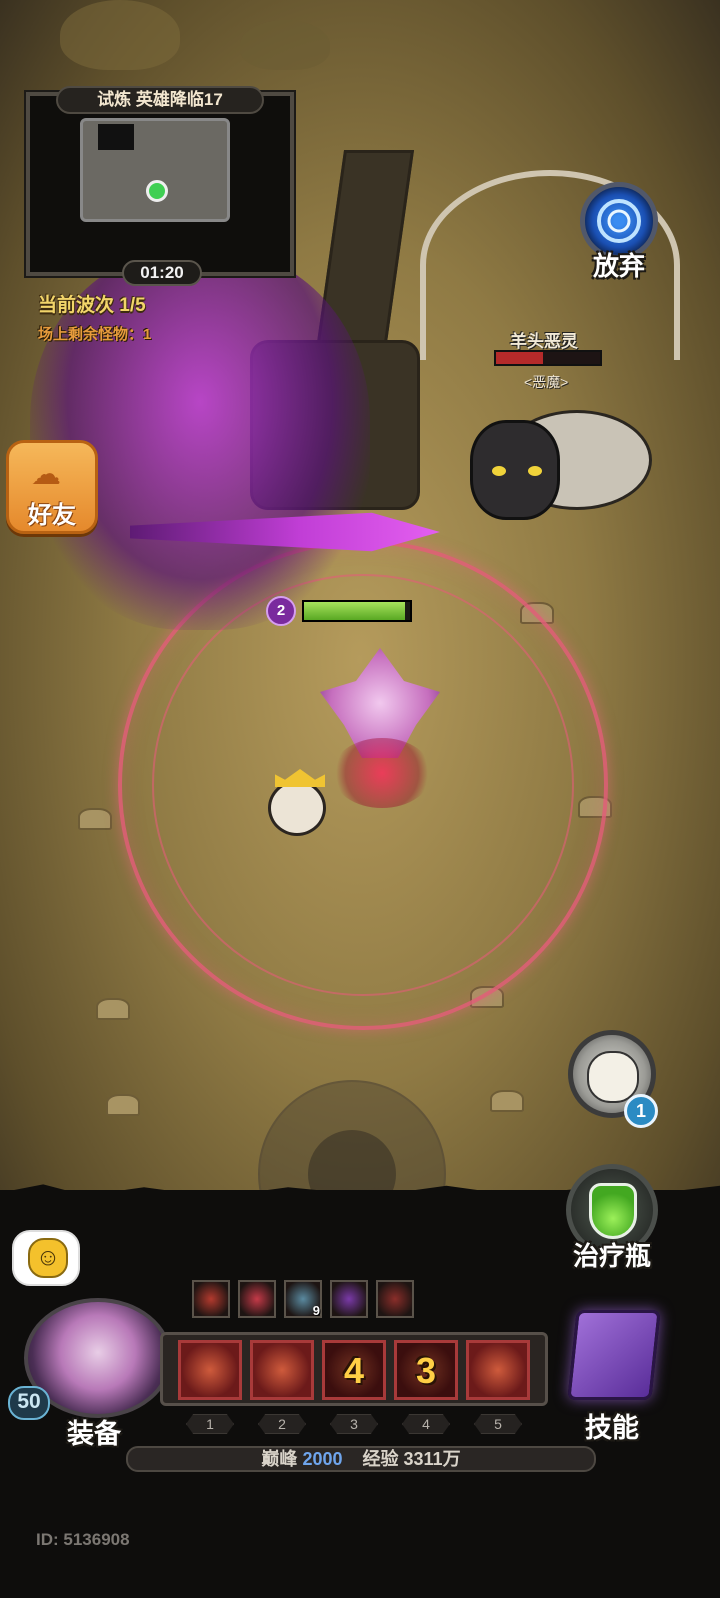 Image resolution: width=720 pixels, height=1598 pixels. Describe the element at coordinates (546, 382) in the screenshot. I see `enemy-type: <恶魔>` at that location.